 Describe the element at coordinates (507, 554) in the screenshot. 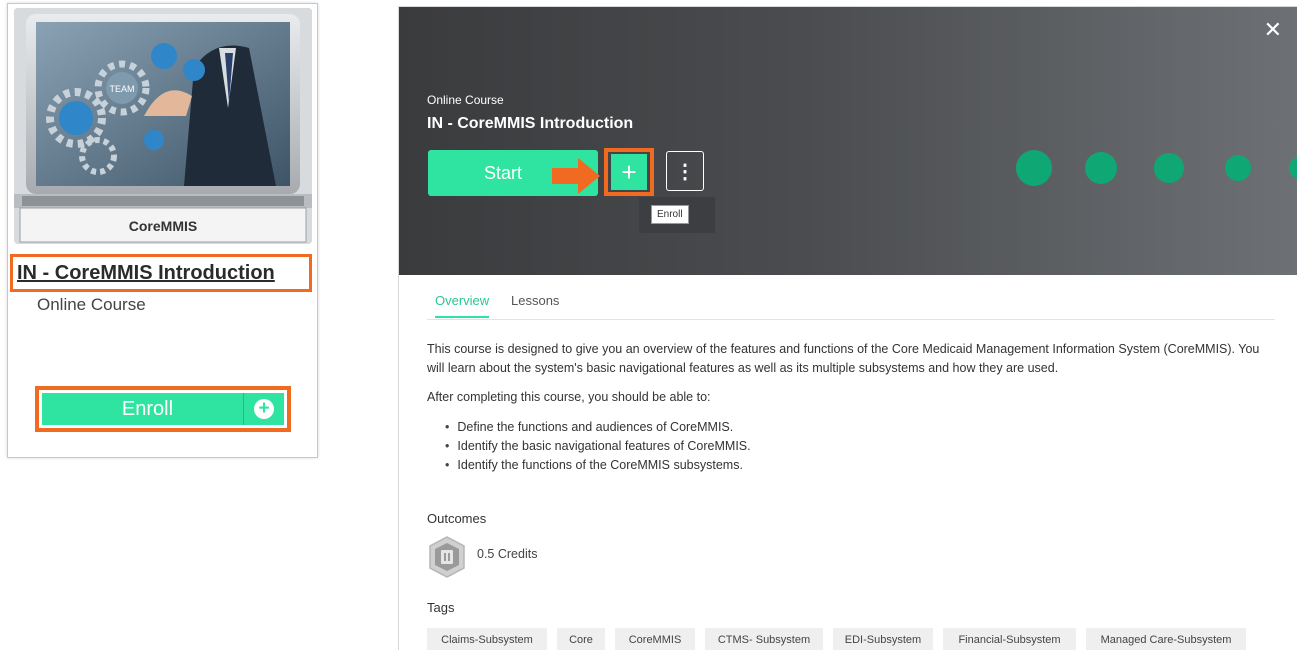

I see `credits-value: 0.5 Credits` at that location.